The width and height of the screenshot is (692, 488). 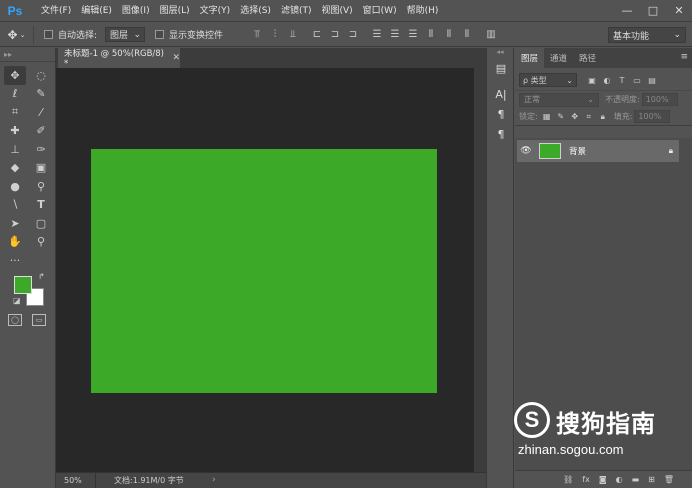 What do you see at coordinates (48, 34) in the screenshot?
I see `auto-select-checkbox` at bounding box center [48, 34].